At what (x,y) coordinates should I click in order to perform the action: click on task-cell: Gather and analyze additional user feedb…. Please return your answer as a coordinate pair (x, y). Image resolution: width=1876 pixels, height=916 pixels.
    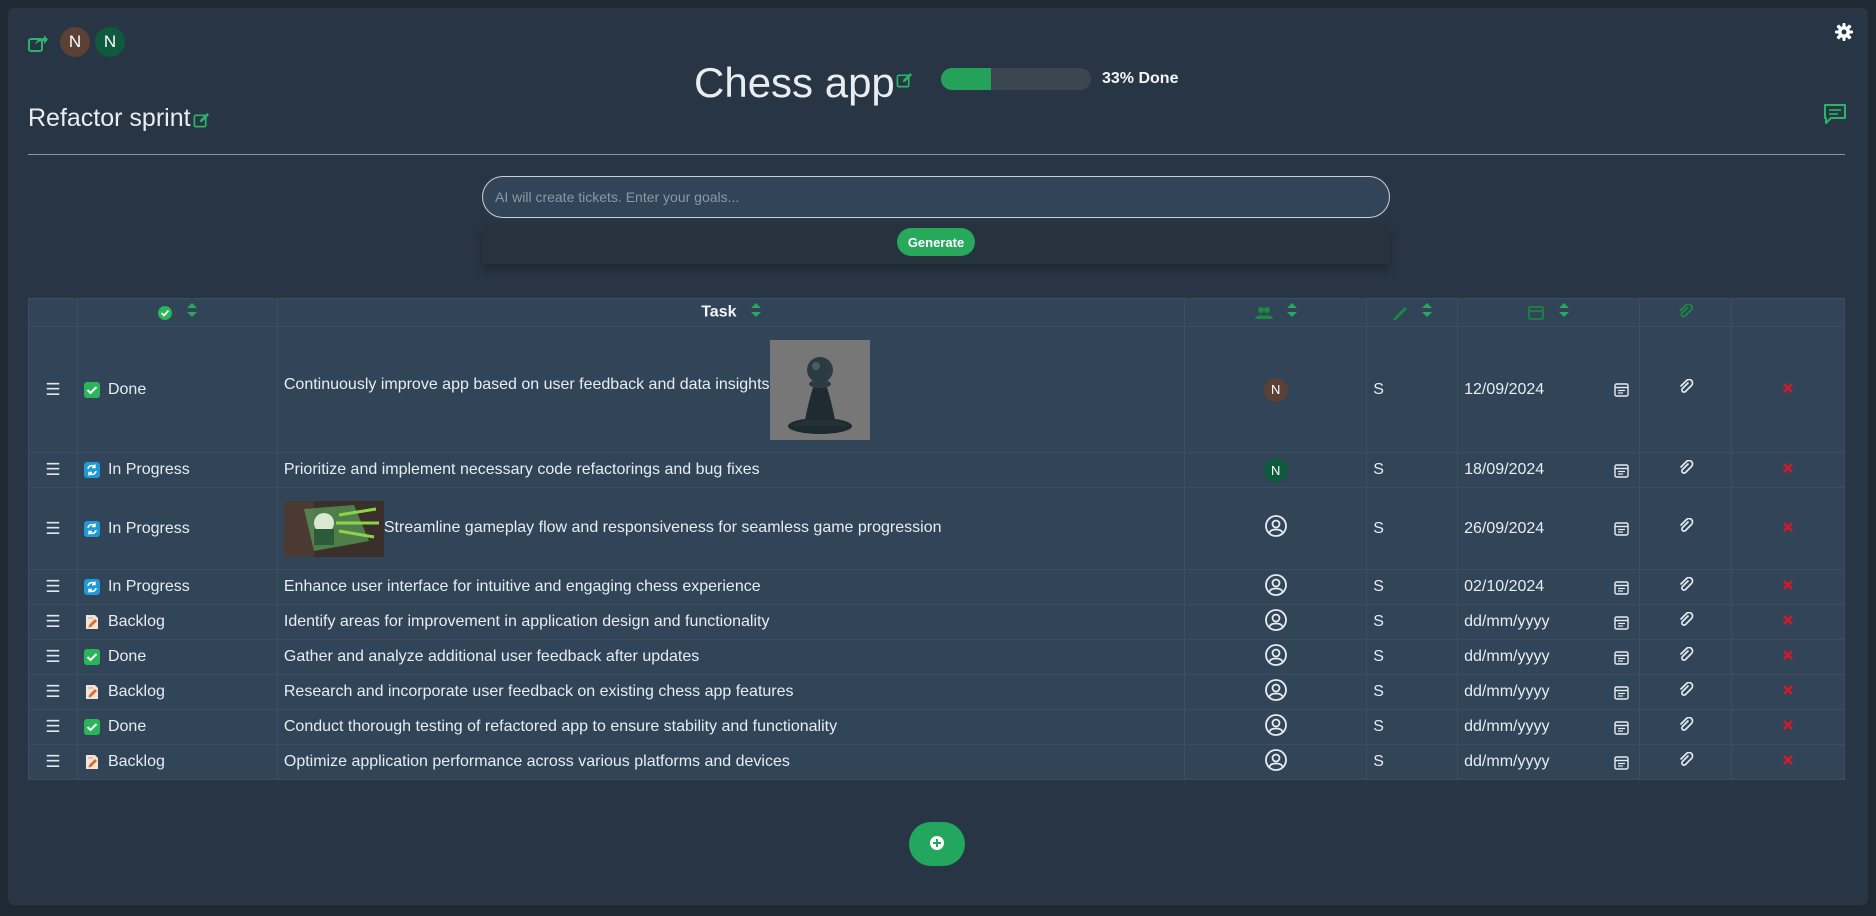
    Looking at the image, I should click on (731, 657).